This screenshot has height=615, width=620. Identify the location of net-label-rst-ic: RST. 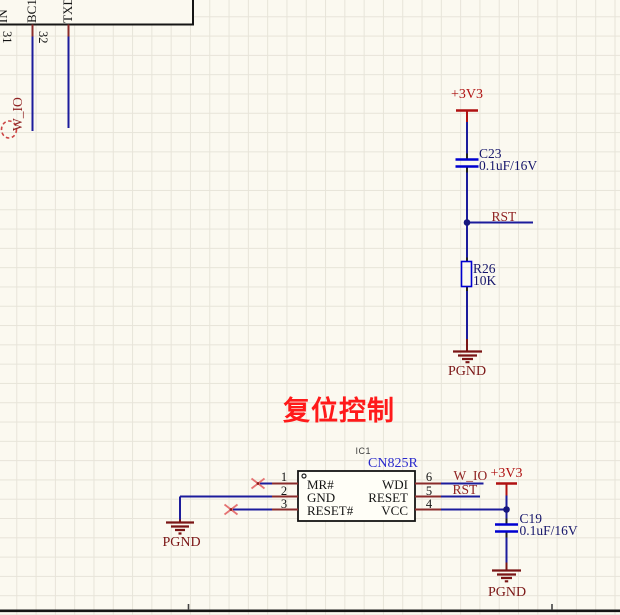
(465, 490).